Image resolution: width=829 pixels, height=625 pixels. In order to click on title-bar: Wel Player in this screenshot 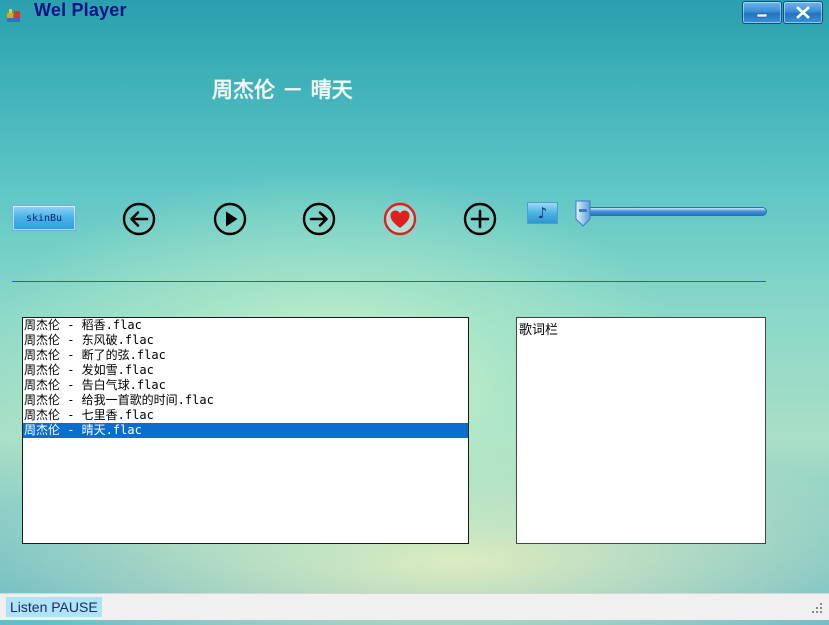, I will do `click(414, 13)`.